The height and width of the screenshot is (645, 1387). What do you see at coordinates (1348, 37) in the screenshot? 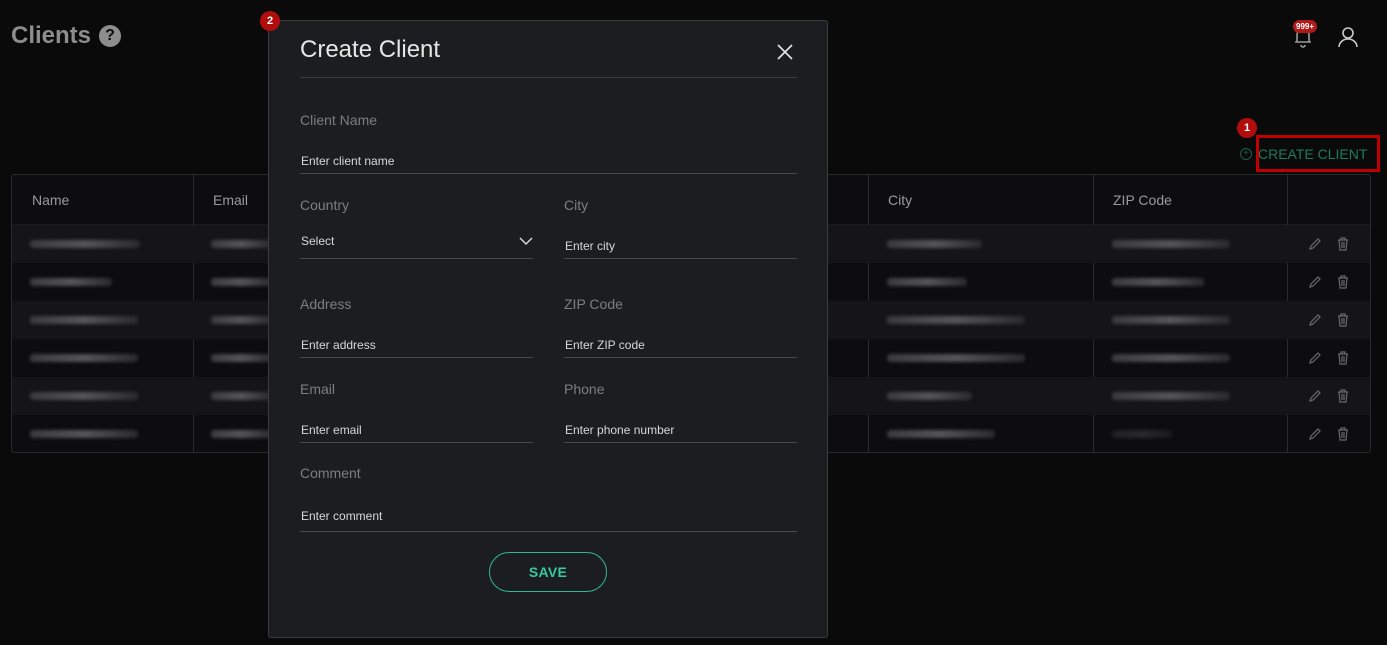
I see `user-icon` at bounding box center [1348, 37].